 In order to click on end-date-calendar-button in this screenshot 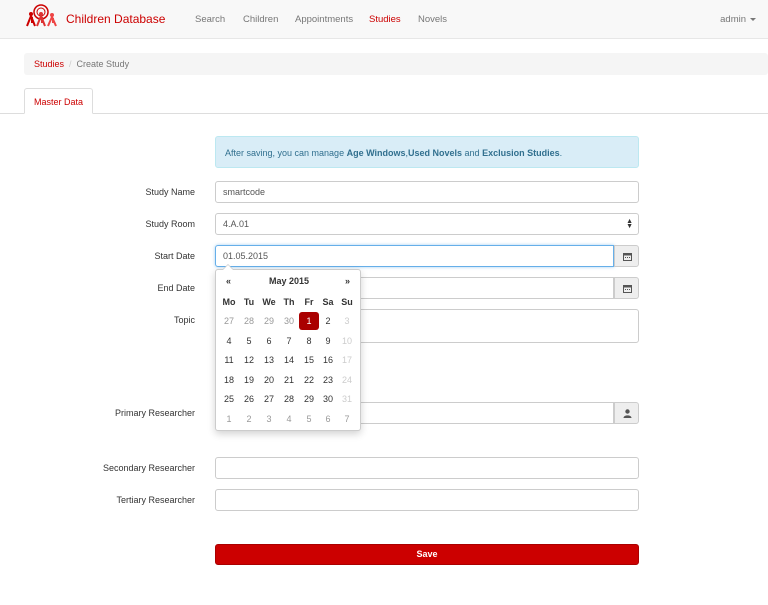, I will do `click(626, 288)`.